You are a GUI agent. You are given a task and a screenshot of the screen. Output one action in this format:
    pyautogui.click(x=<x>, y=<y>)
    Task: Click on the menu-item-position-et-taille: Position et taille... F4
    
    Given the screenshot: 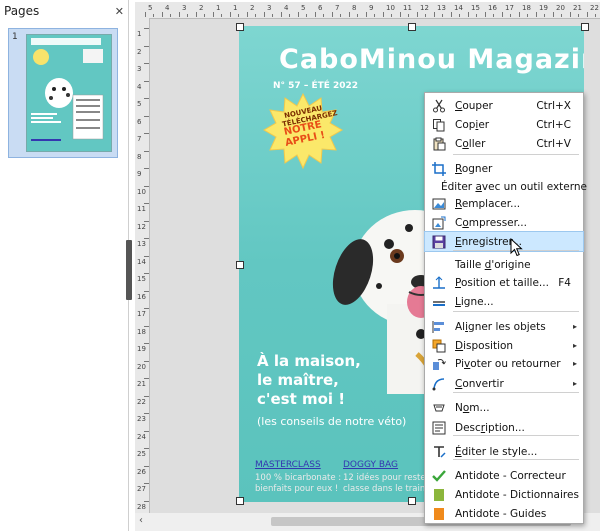 What is the action you would take?
    pyautogui.click(x=504, y=282)
    